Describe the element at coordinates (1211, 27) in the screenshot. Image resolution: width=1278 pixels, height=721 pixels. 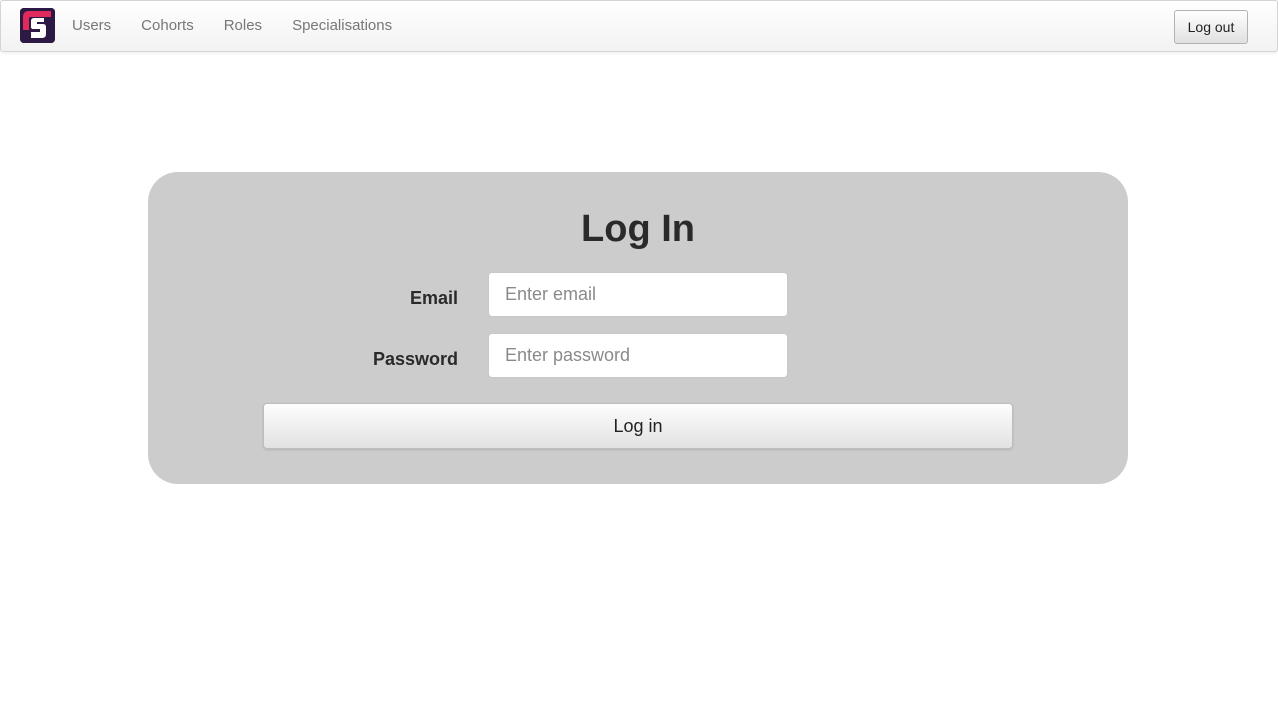
I see `logout-button: Log out` at that location.